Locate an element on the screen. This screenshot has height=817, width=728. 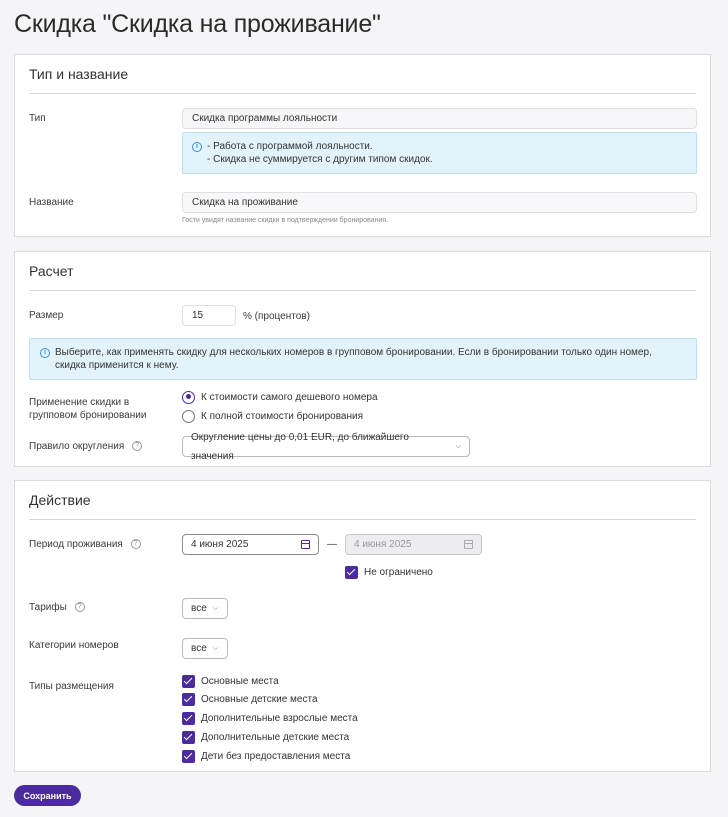
size-unit: % (процентов) is located at coordinates (276, 316).